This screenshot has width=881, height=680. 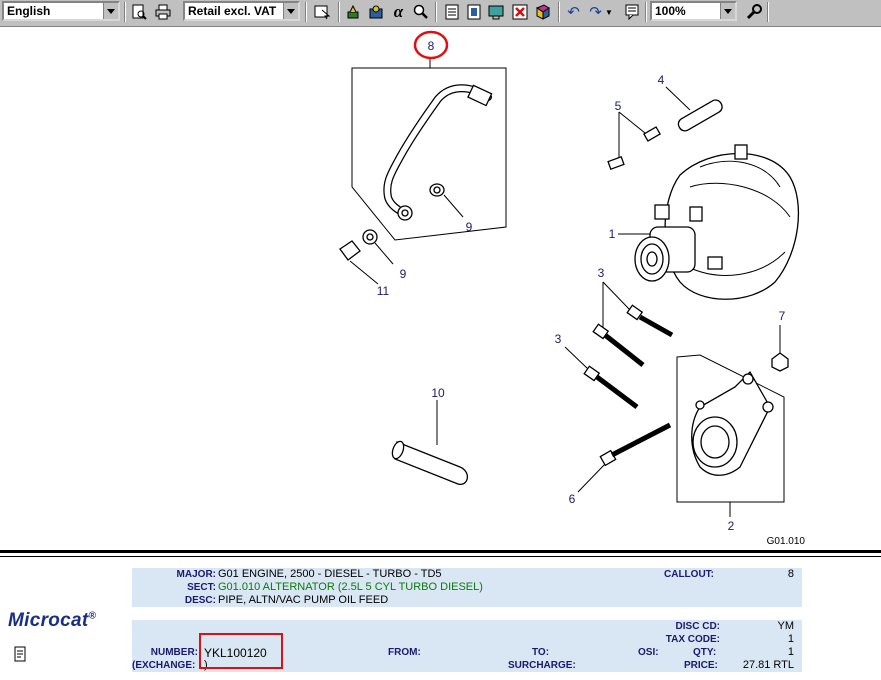 What do you see at coordinates (782, 316) in the screenshot?
I see `svg-text: 7` at bounding box center [782, 316].